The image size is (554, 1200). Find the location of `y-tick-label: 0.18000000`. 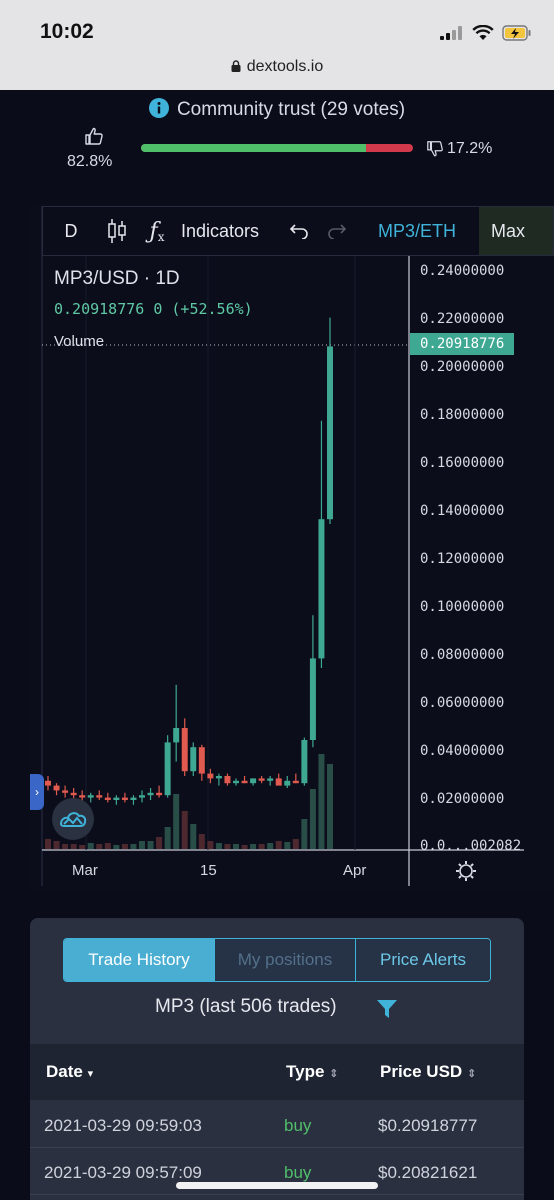

y-tick-label: 0.18000000 is located at coordinates (462, 415).